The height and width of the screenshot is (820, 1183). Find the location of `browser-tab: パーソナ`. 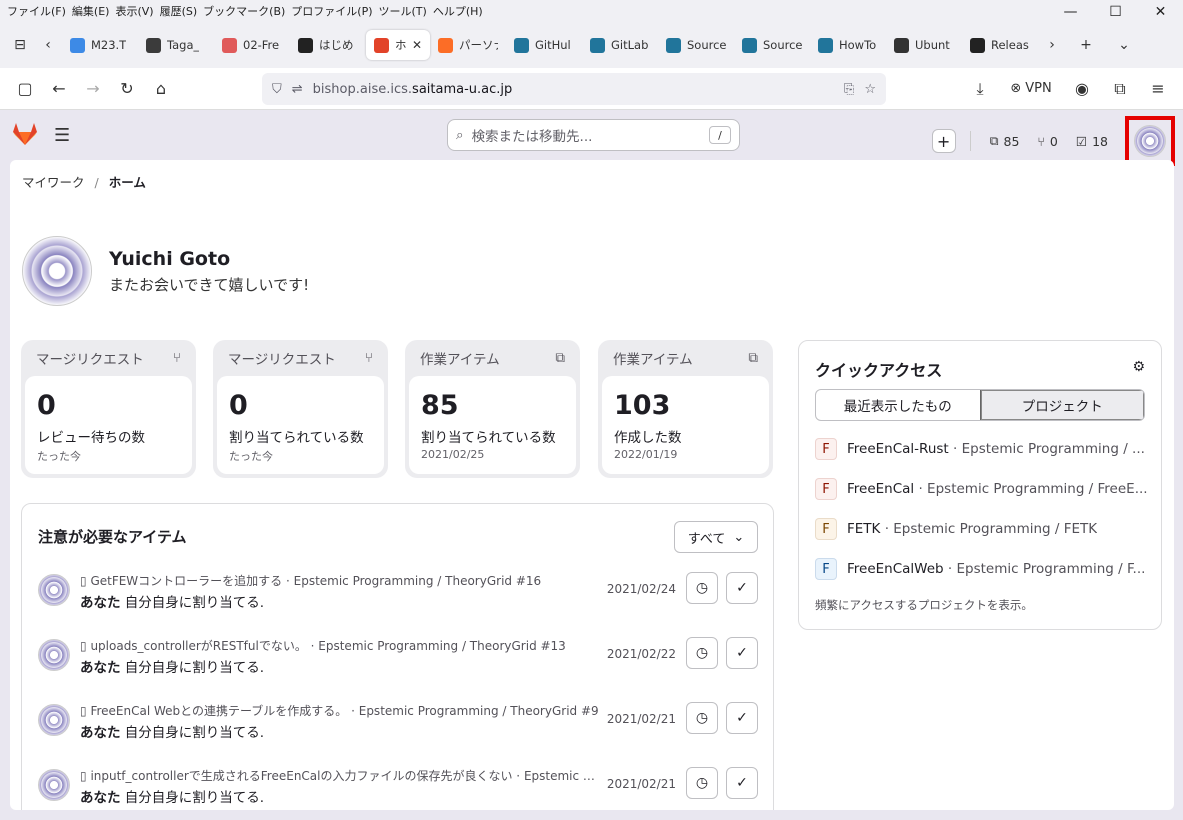

browser-tab: パーソナ is located at coordinates (468, 45).